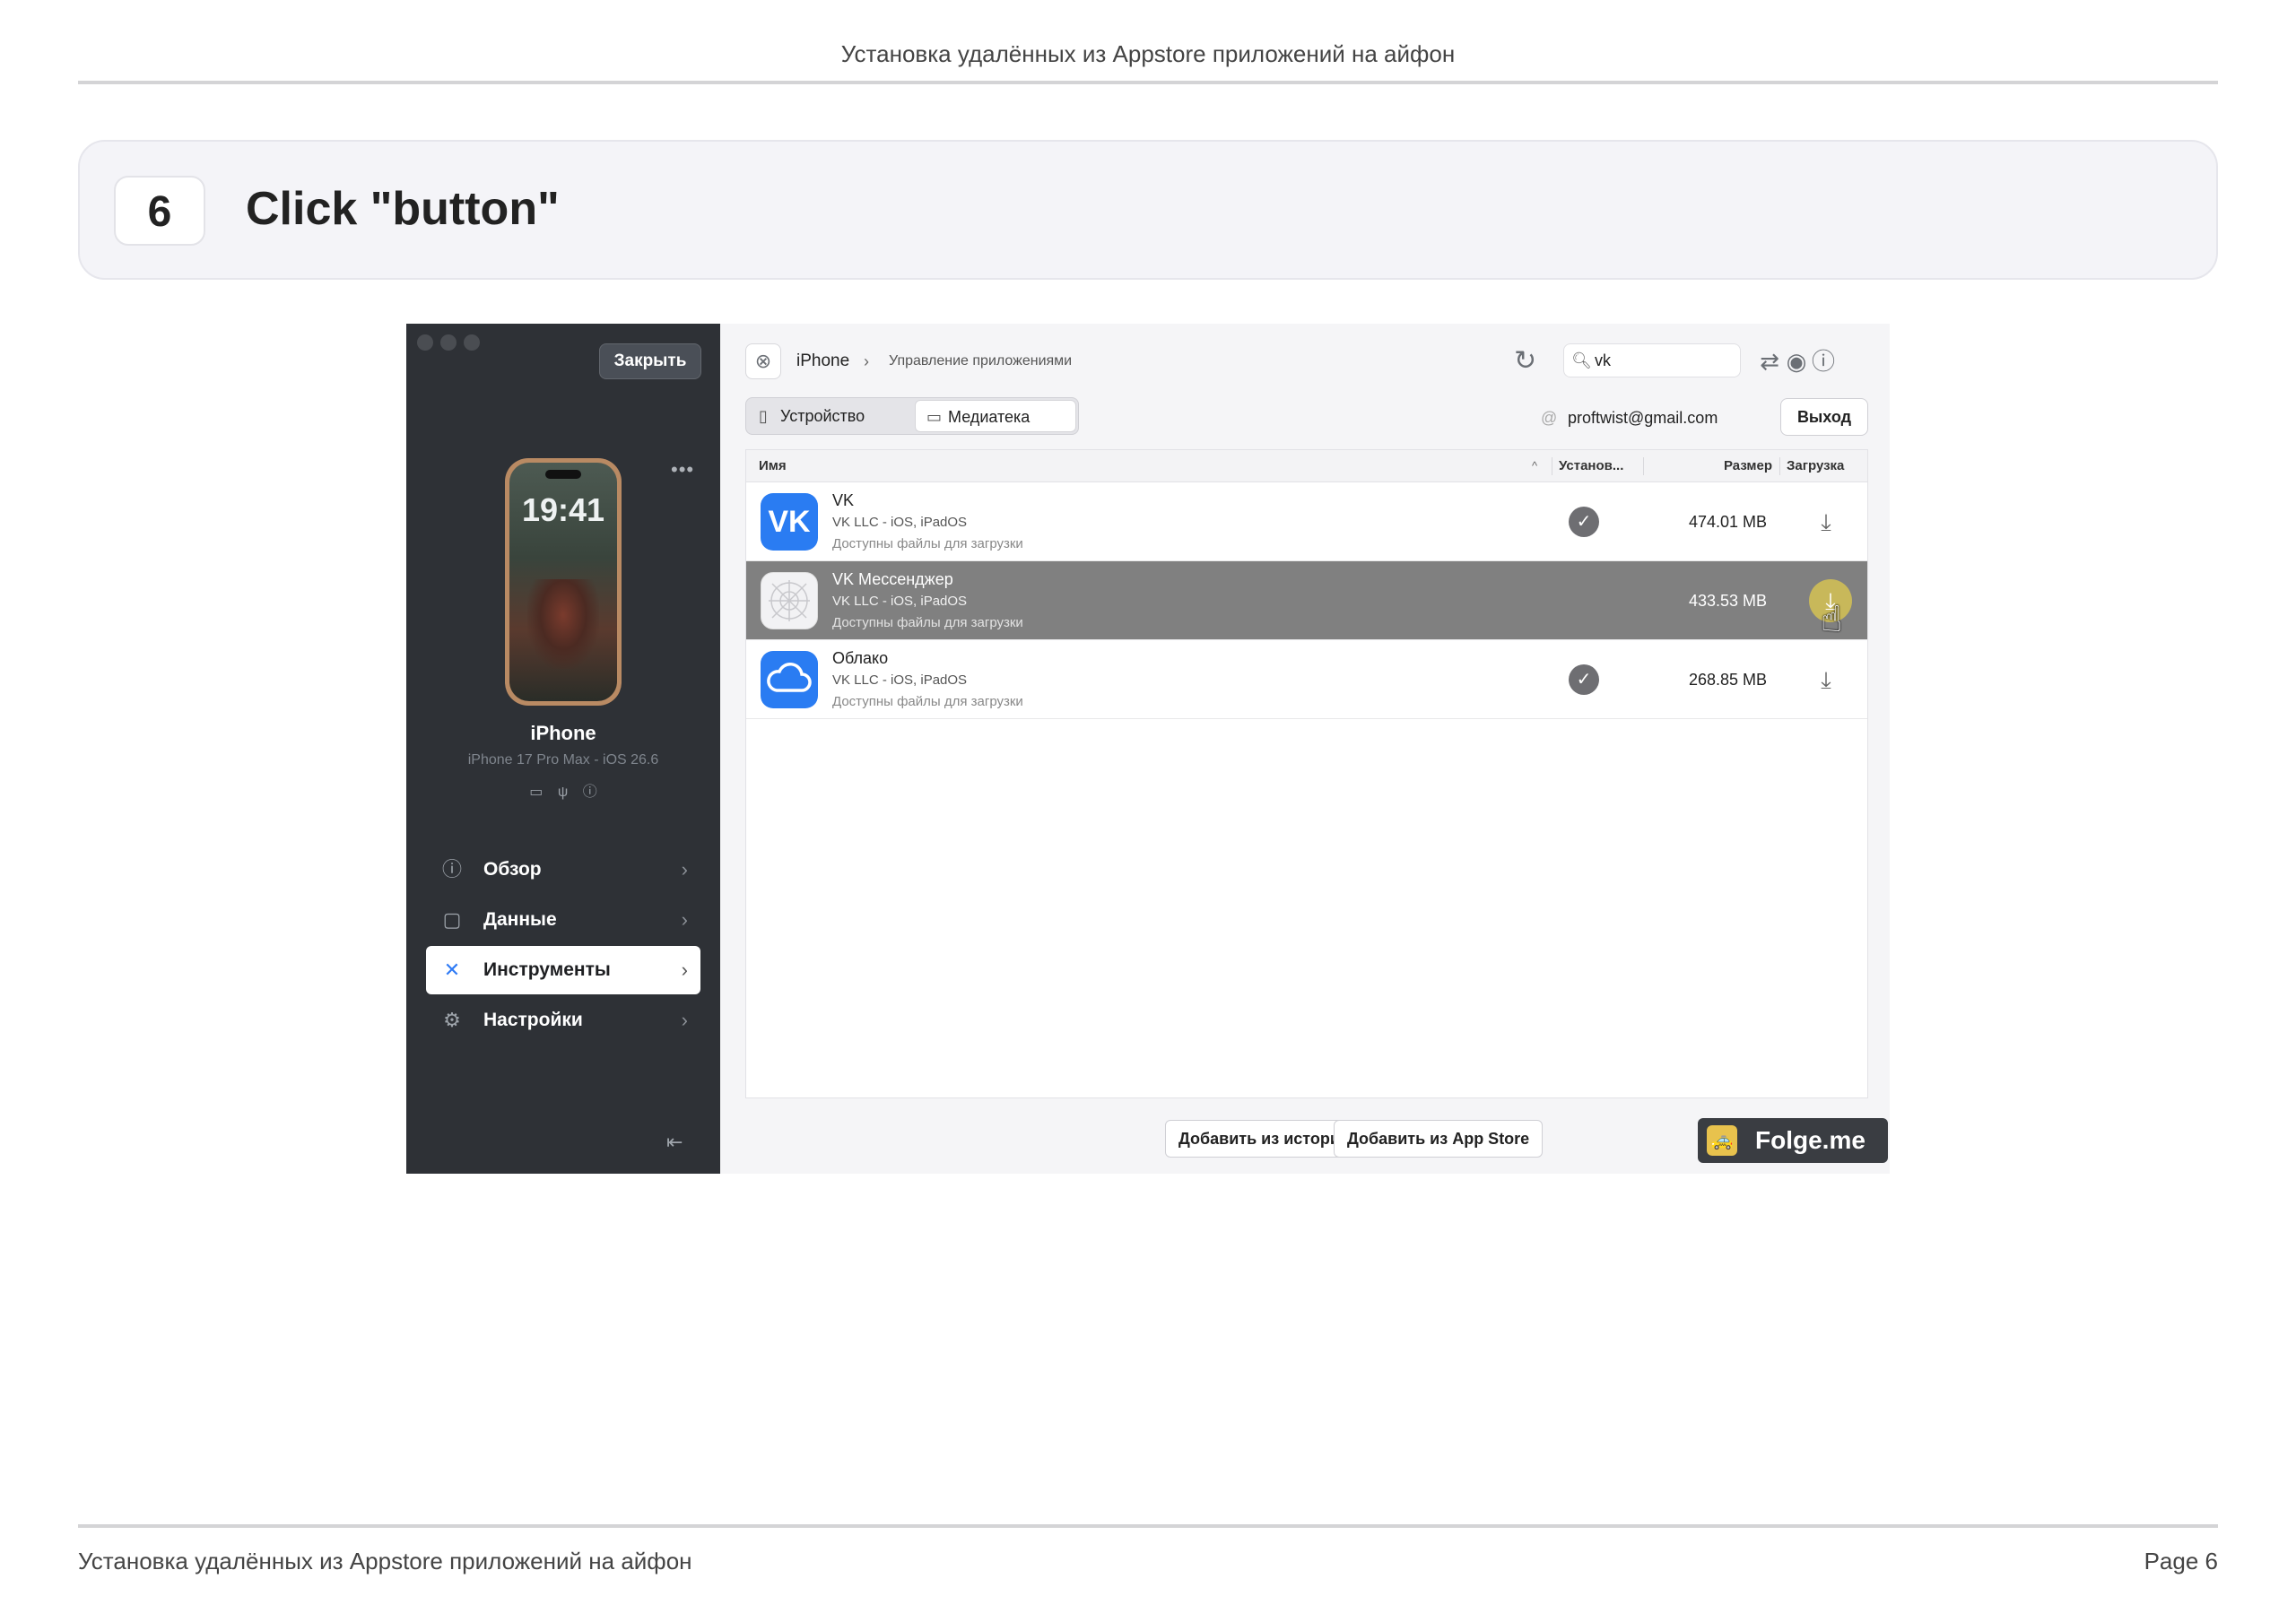 This screenshot has height=1622, width=2296. Describe the element at coordinates (822, 416) in the screenshot. I see `tab-label: Устройство` at that location.